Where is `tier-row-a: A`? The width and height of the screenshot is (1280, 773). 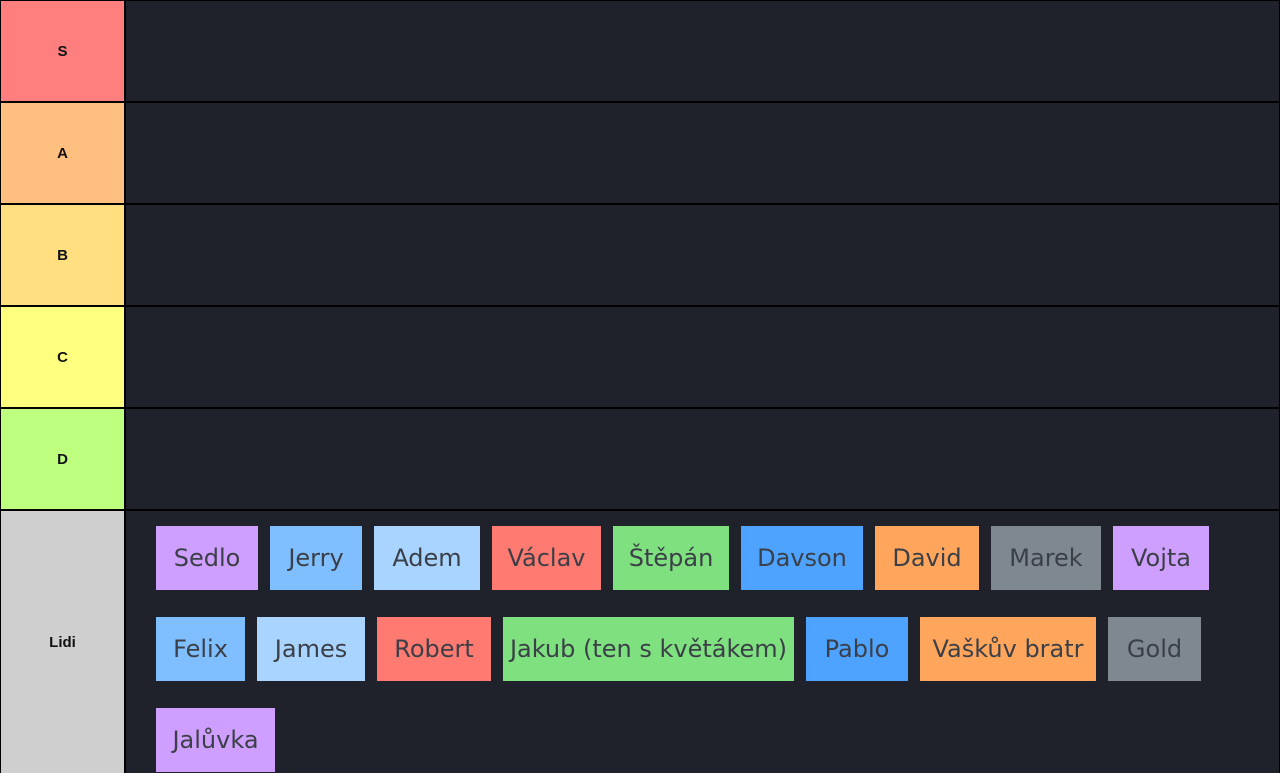 tier-row-a: A is located at coordinates (640, 153).